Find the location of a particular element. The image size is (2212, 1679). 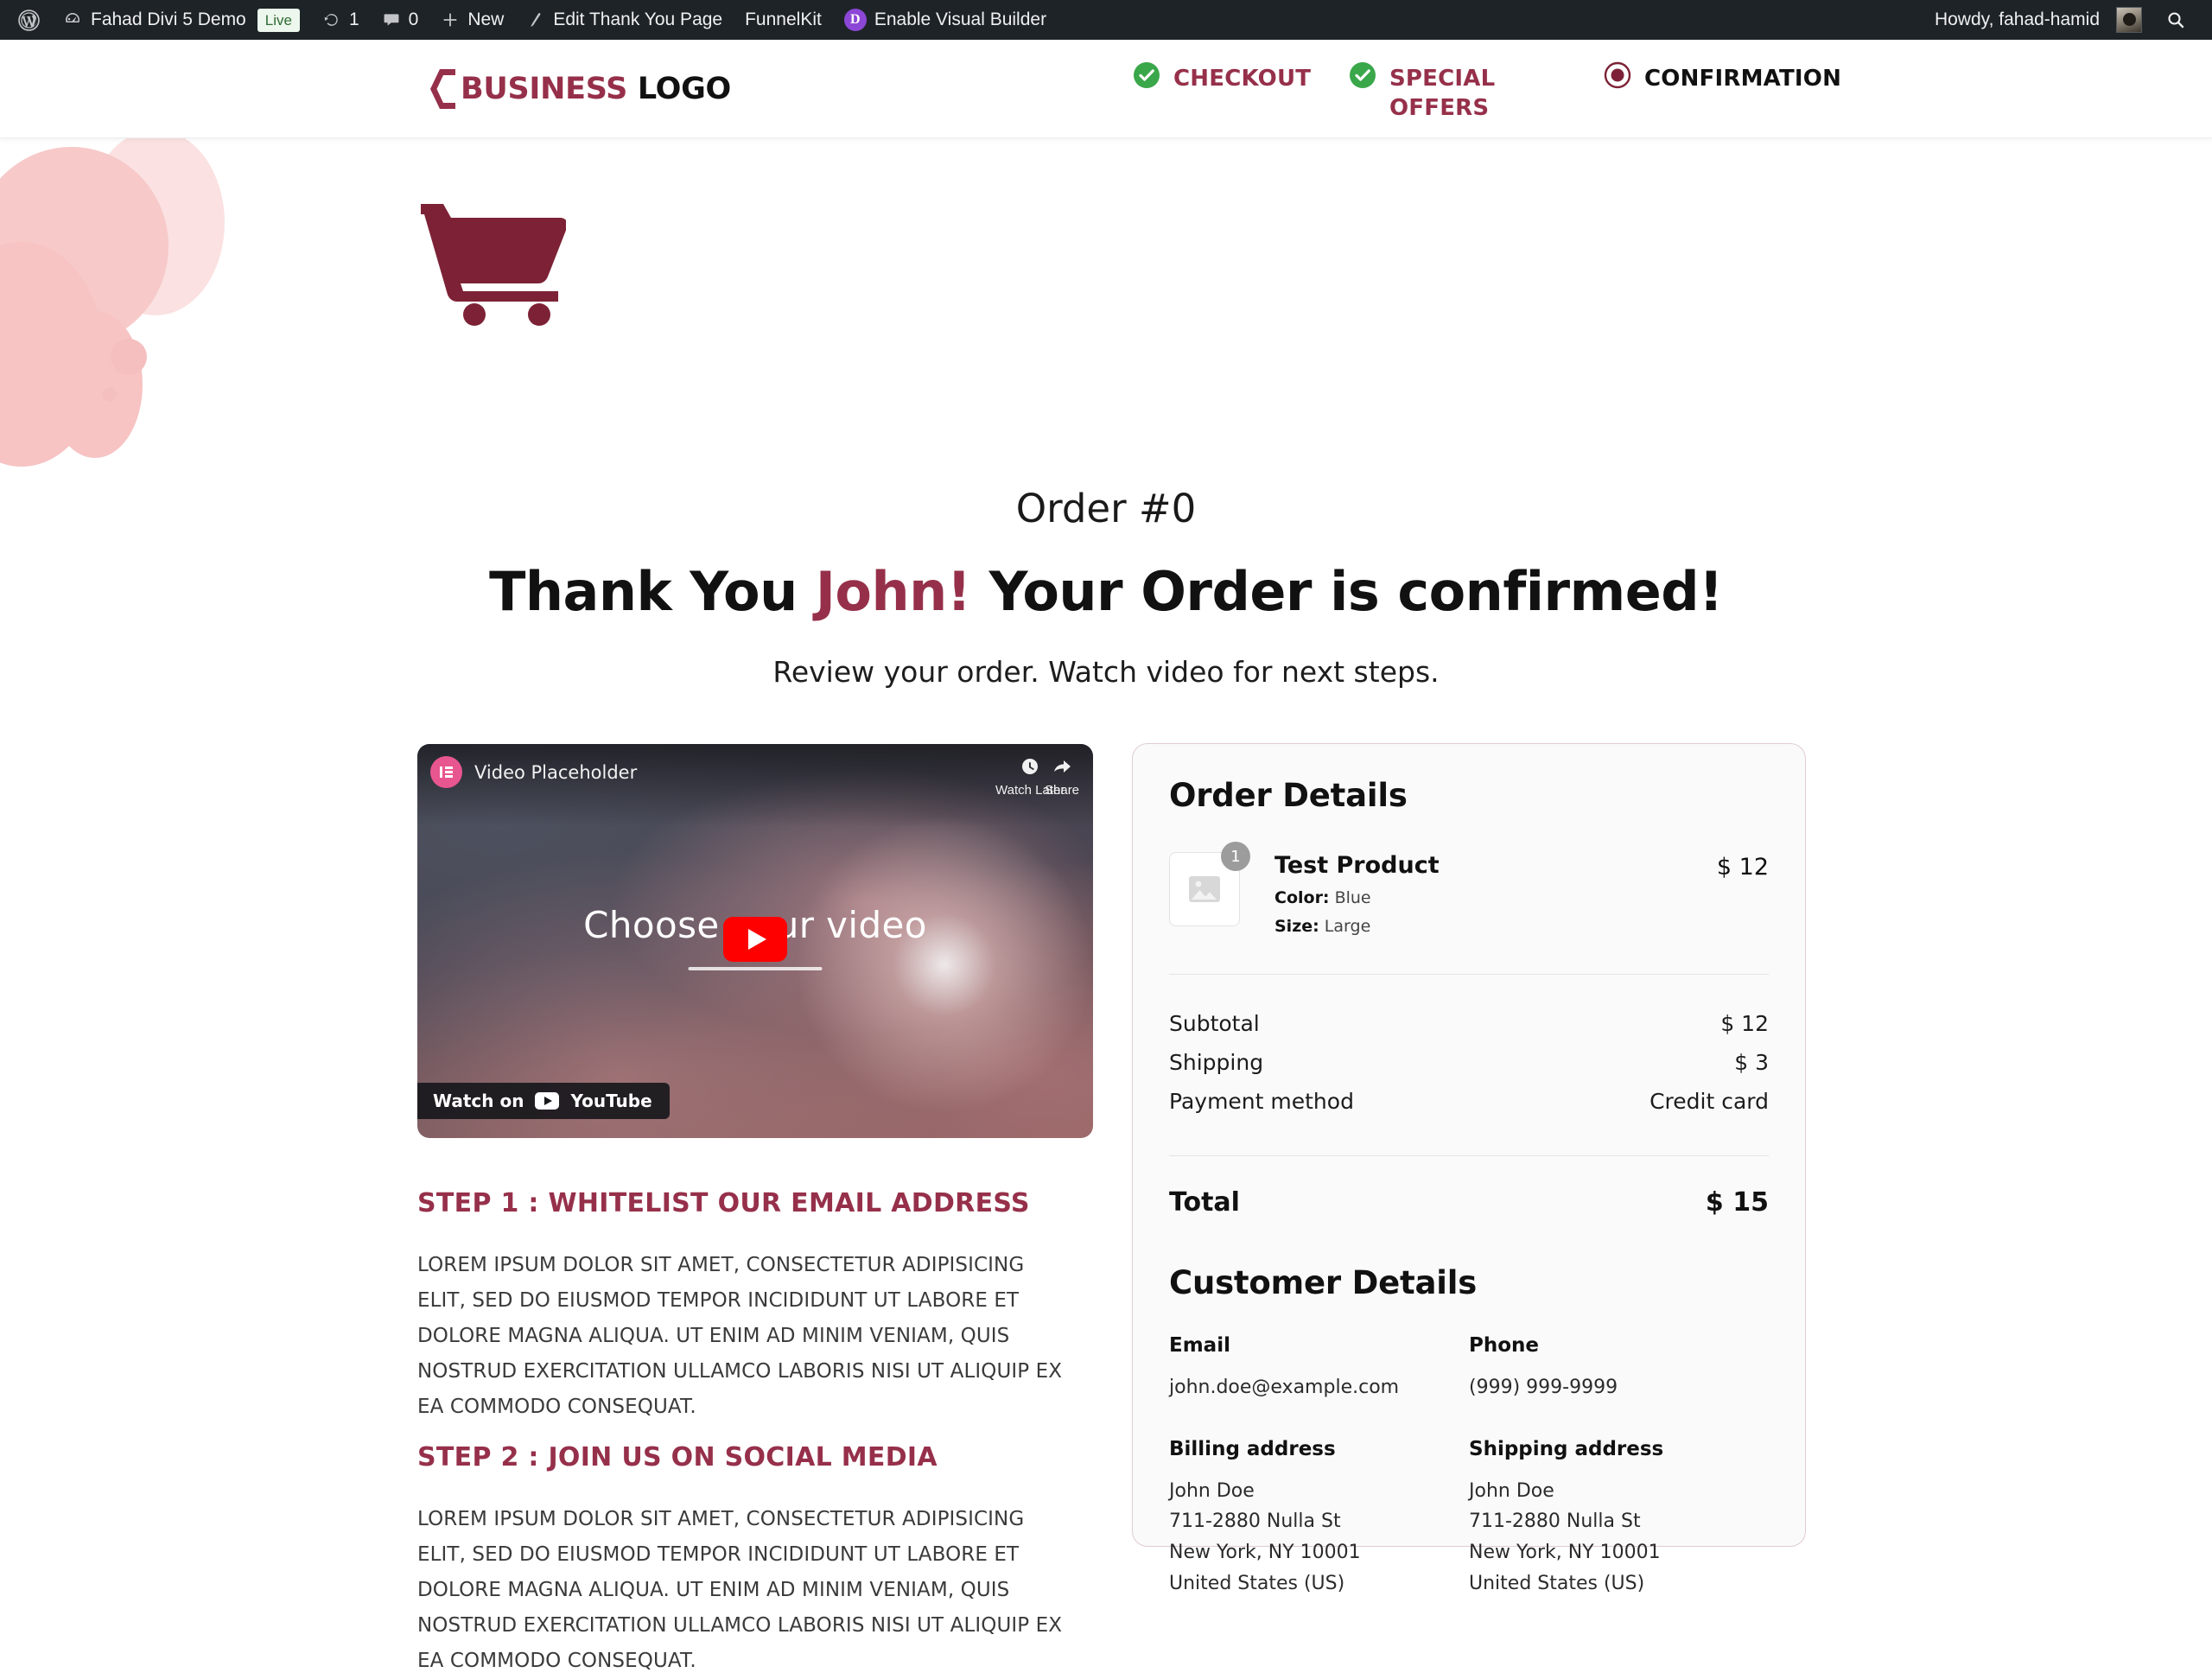

video-title: Video Placeholder is located at coordinates (556, 772).